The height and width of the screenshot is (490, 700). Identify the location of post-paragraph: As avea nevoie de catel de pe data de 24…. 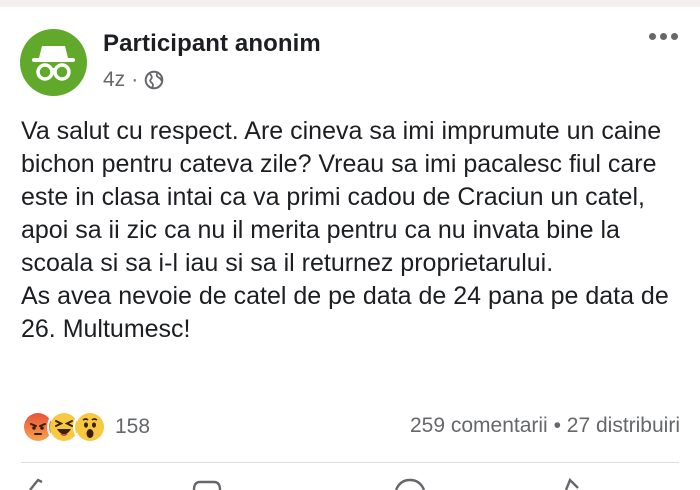
(345, 312).